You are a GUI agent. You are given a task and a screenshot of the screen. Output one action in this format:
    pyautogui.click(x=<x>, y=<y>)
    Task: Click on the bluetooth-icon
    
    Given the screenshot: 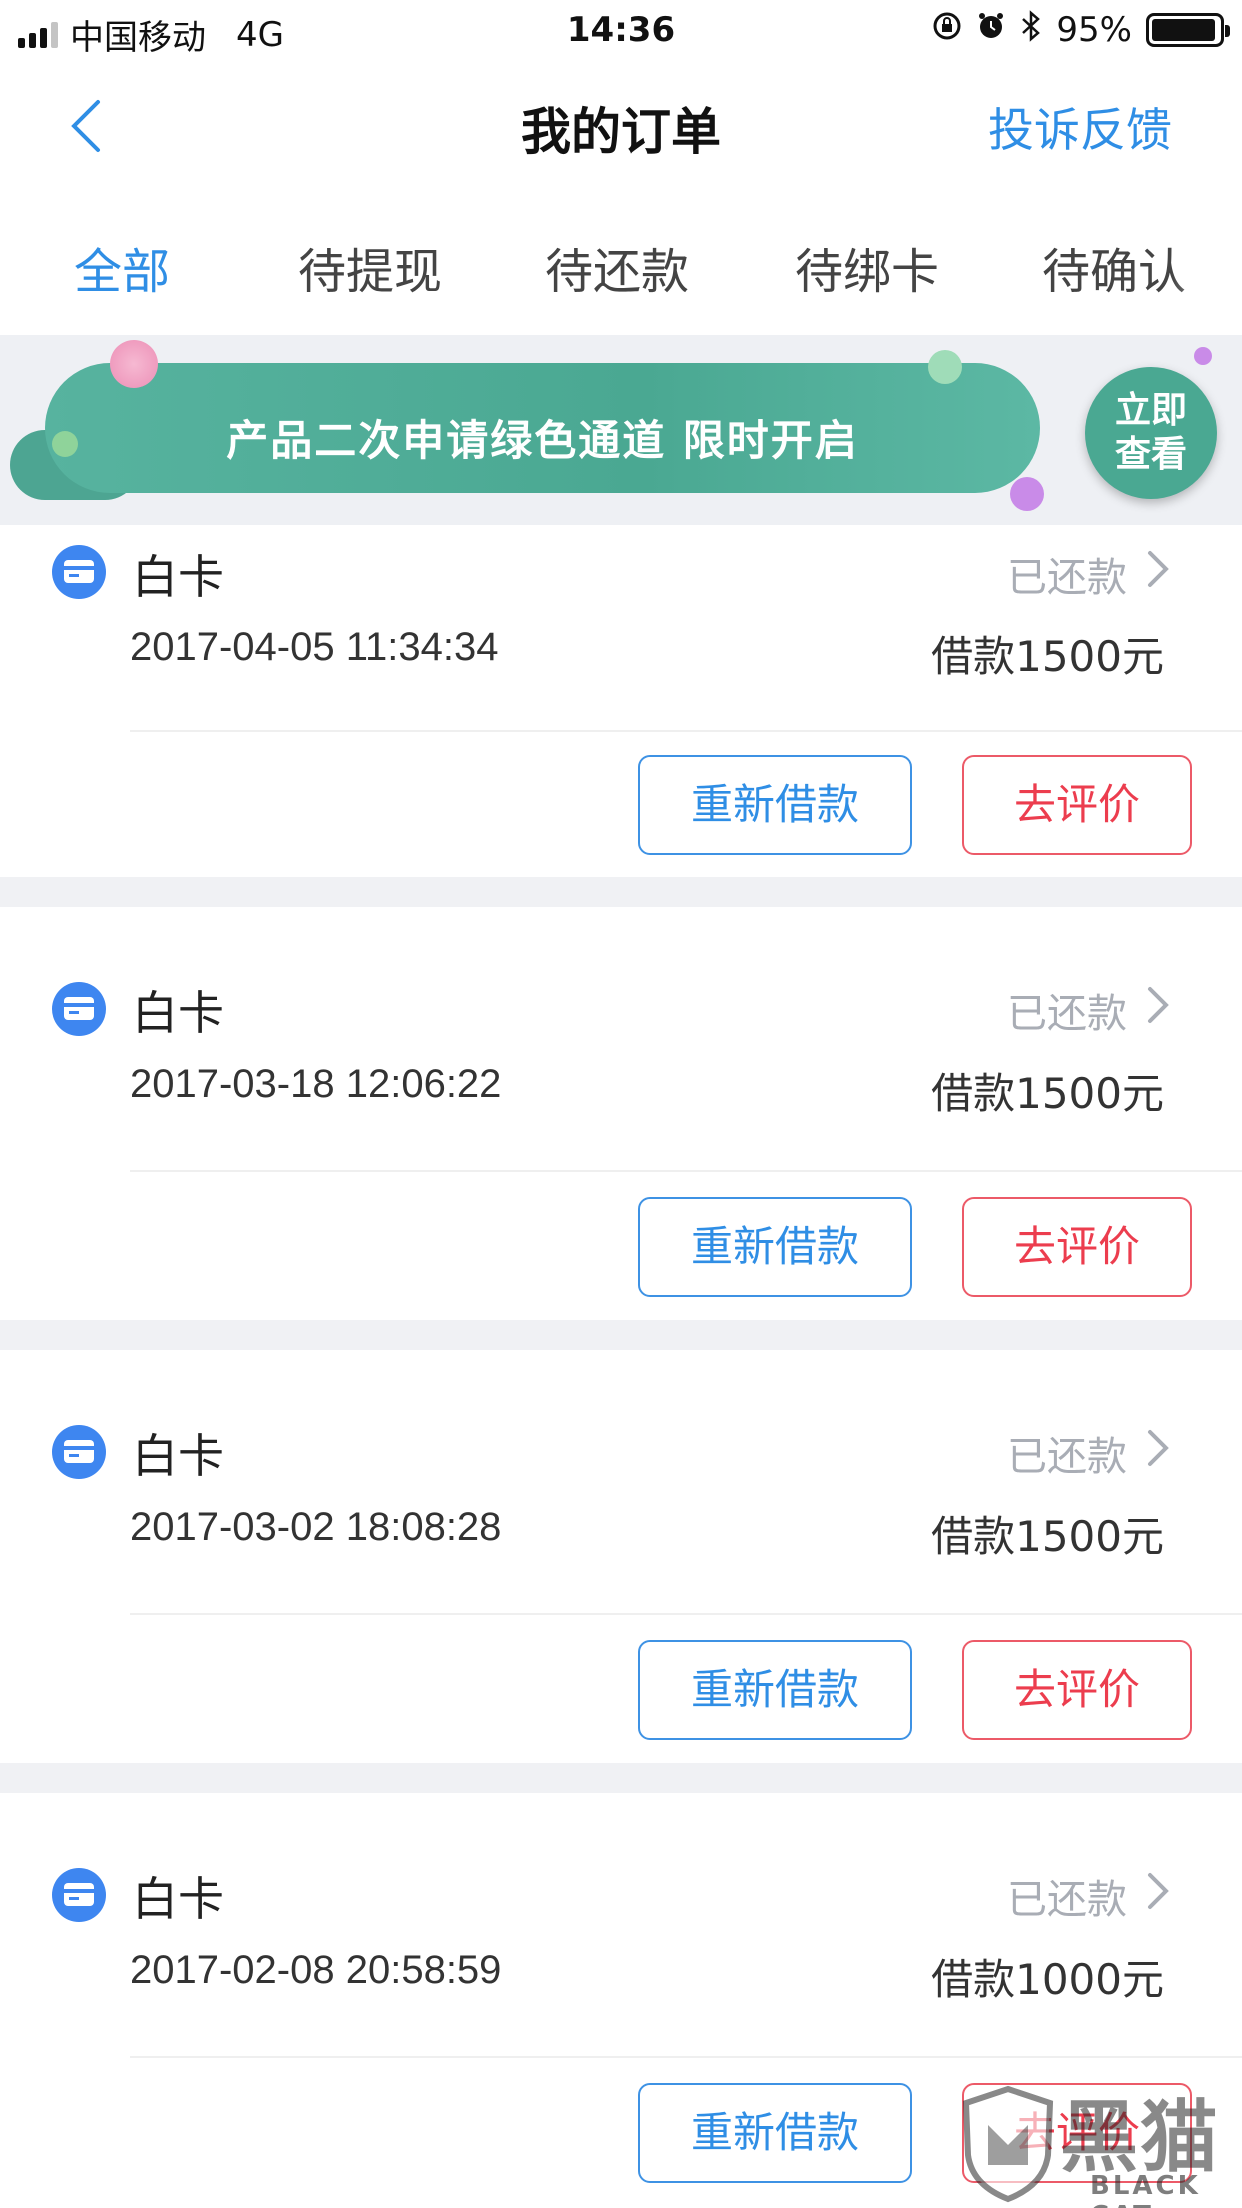 What is the action you would take?
    pyautogui.click(x=1031, y=30)
    